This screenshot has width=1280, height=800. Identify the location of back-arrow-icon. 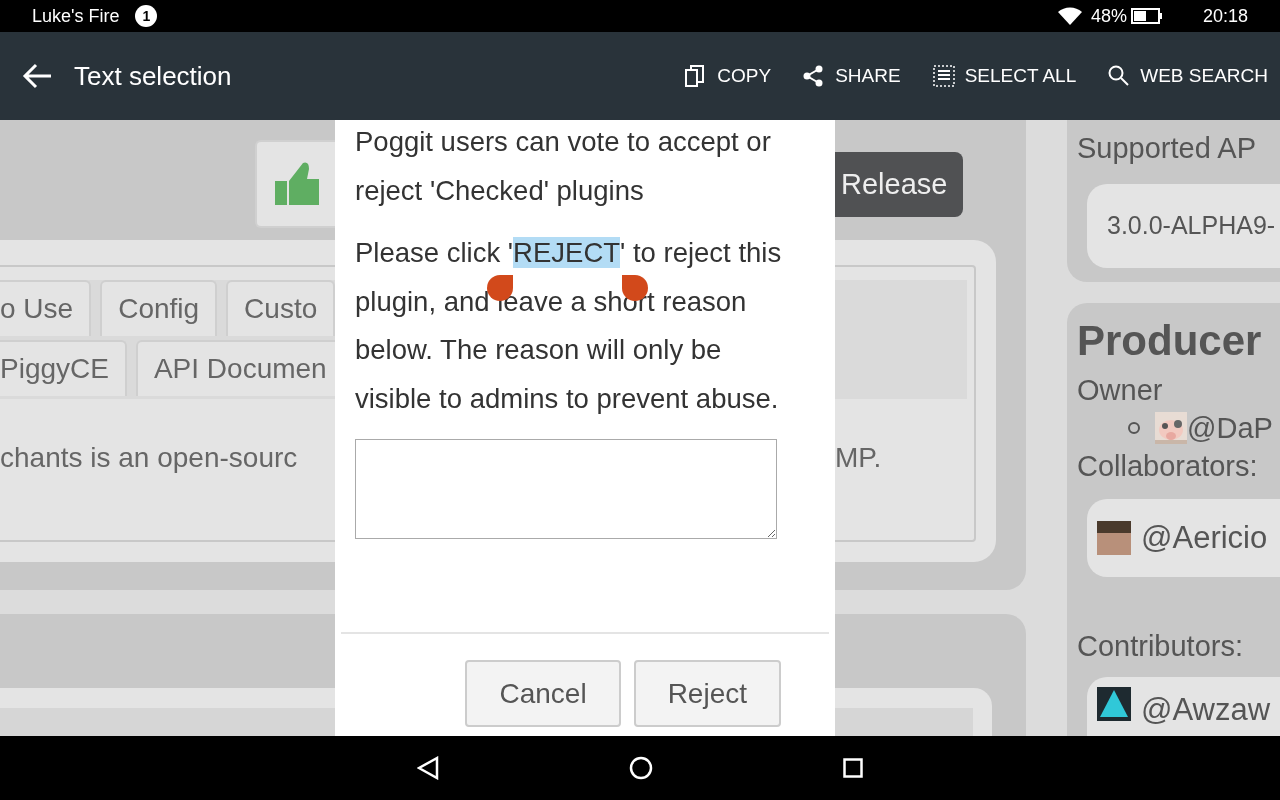
(37, 76).